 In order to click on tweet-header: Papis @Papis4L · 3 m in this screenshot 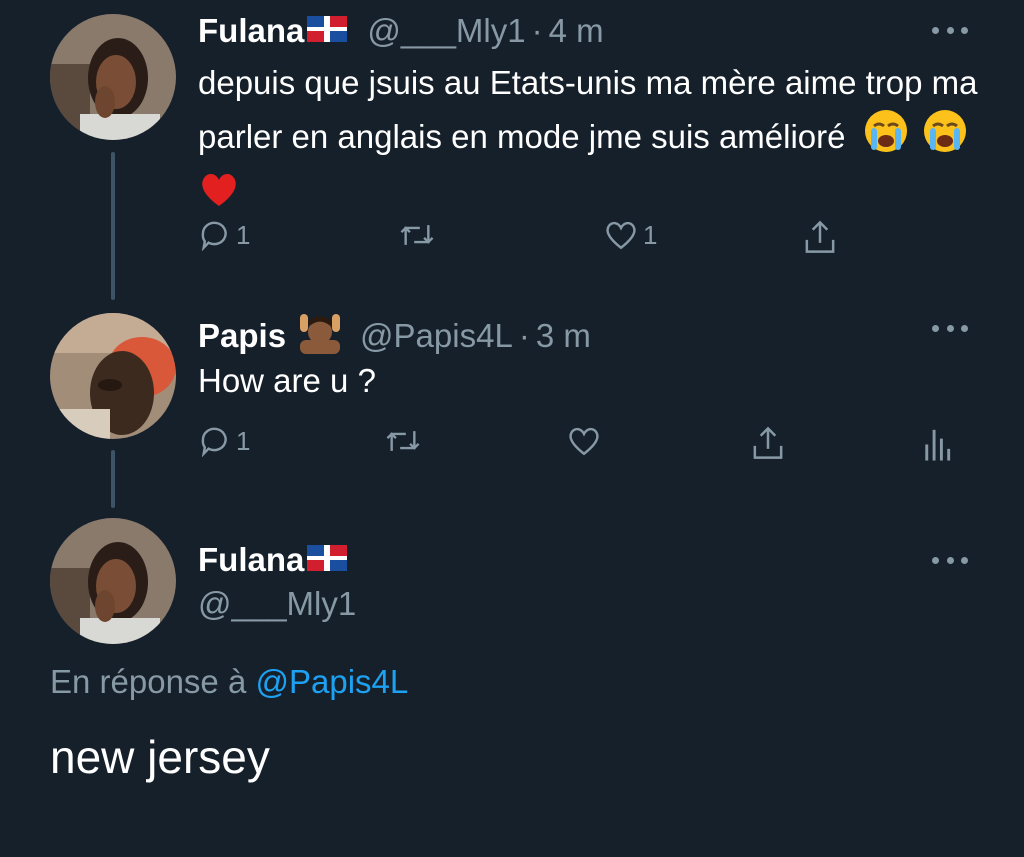, I will do `click(394, 336)`.